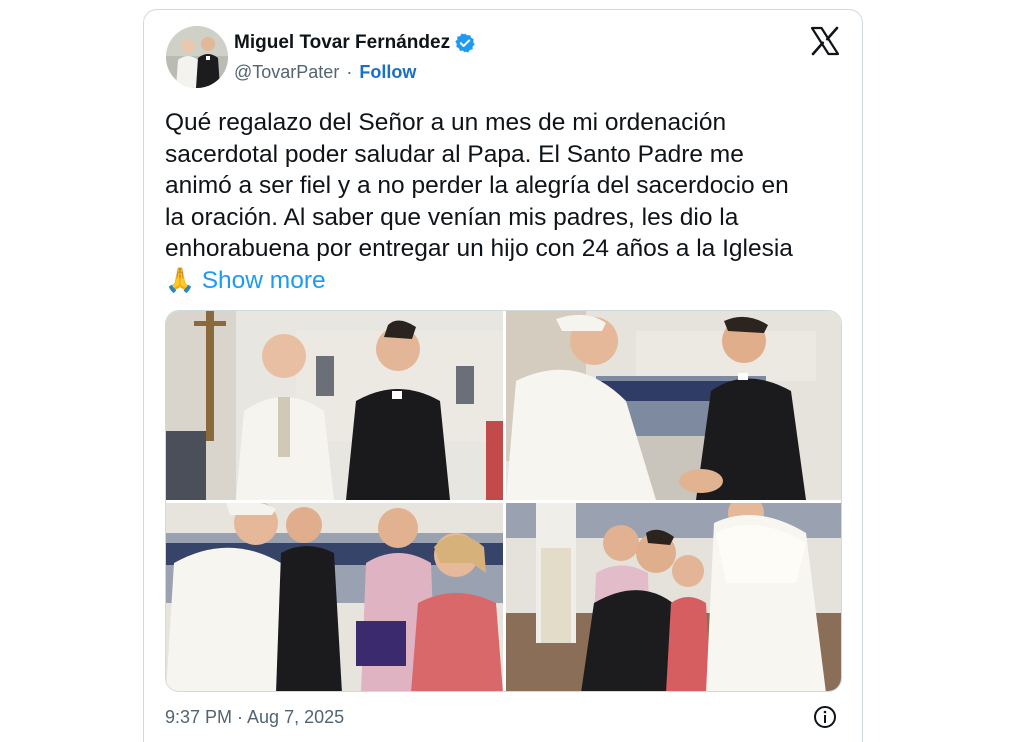 The width and height of the screenshot is (1024, 742). What do you see at coordinates (673, 597) in the screenshot?
I see `photo-family-kneeling-before-pope` at bounding box center [673, 597].